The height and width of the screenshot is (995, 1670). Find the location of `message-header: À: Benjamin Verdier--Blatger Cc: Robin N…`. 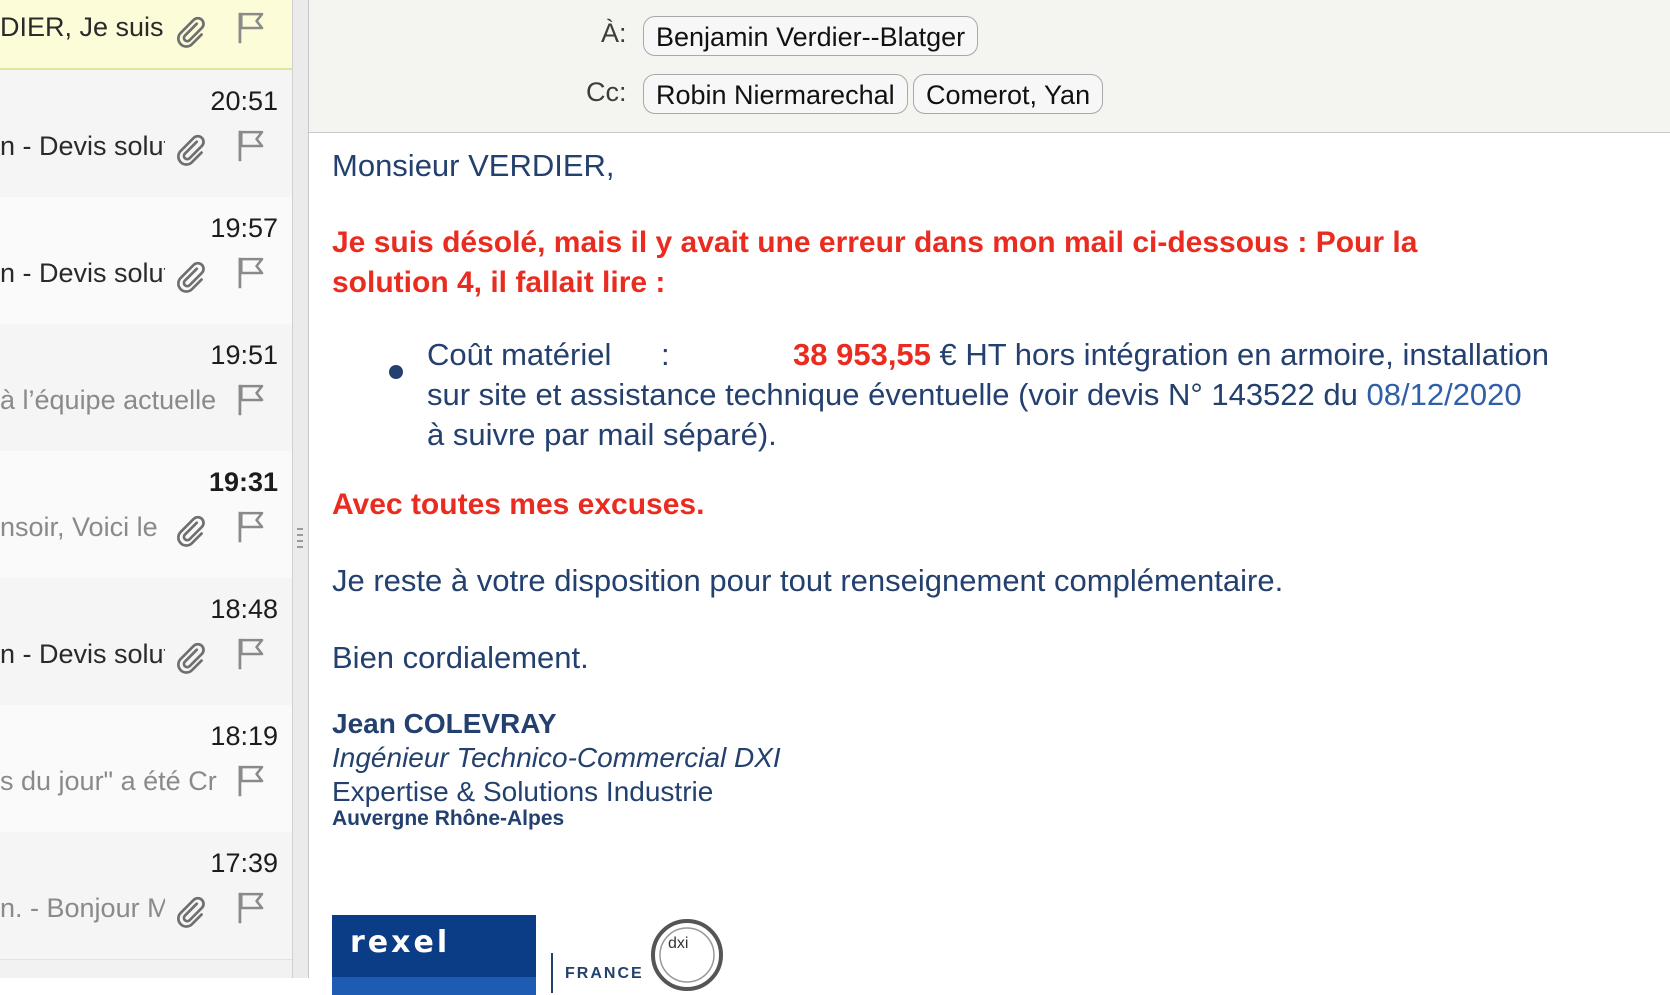

message-header: À: Benjamin Verdier--Blatger Cc: Robin N… is located at coordinates (989, 66).